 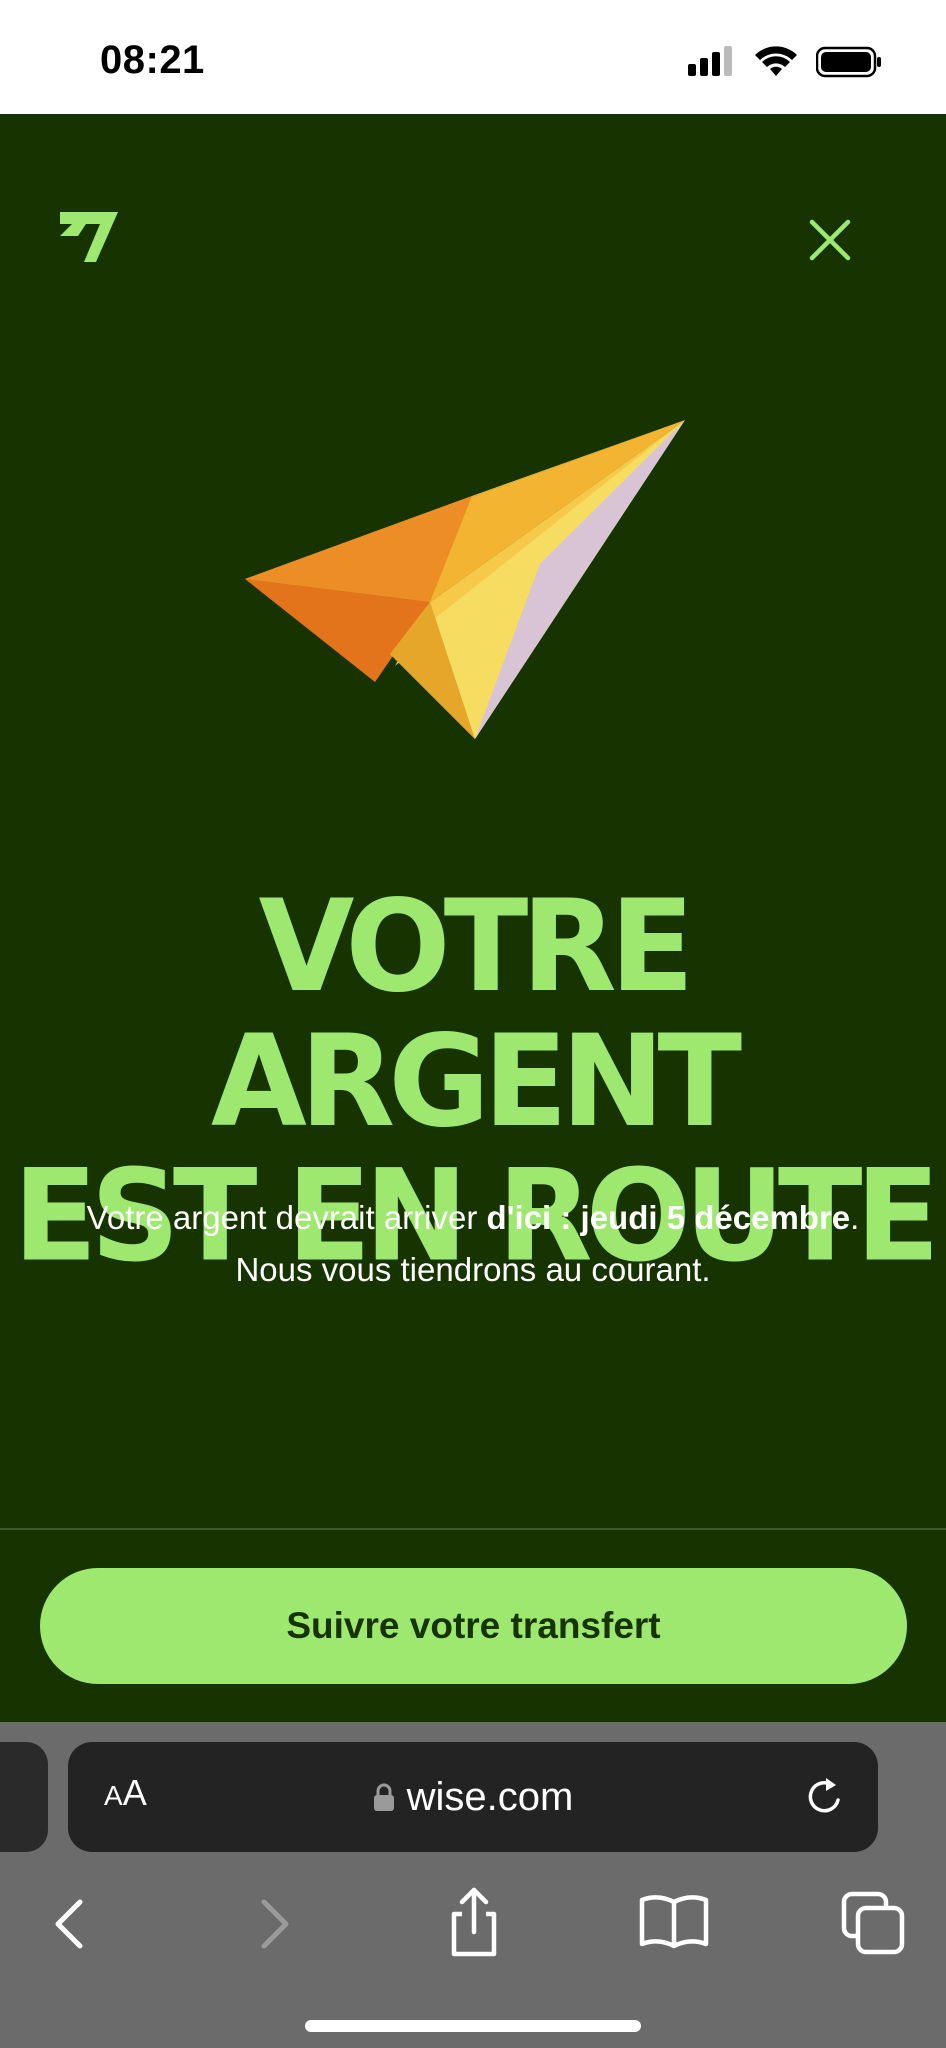 I want to click on share-icon, so click(x=474, y=1922).